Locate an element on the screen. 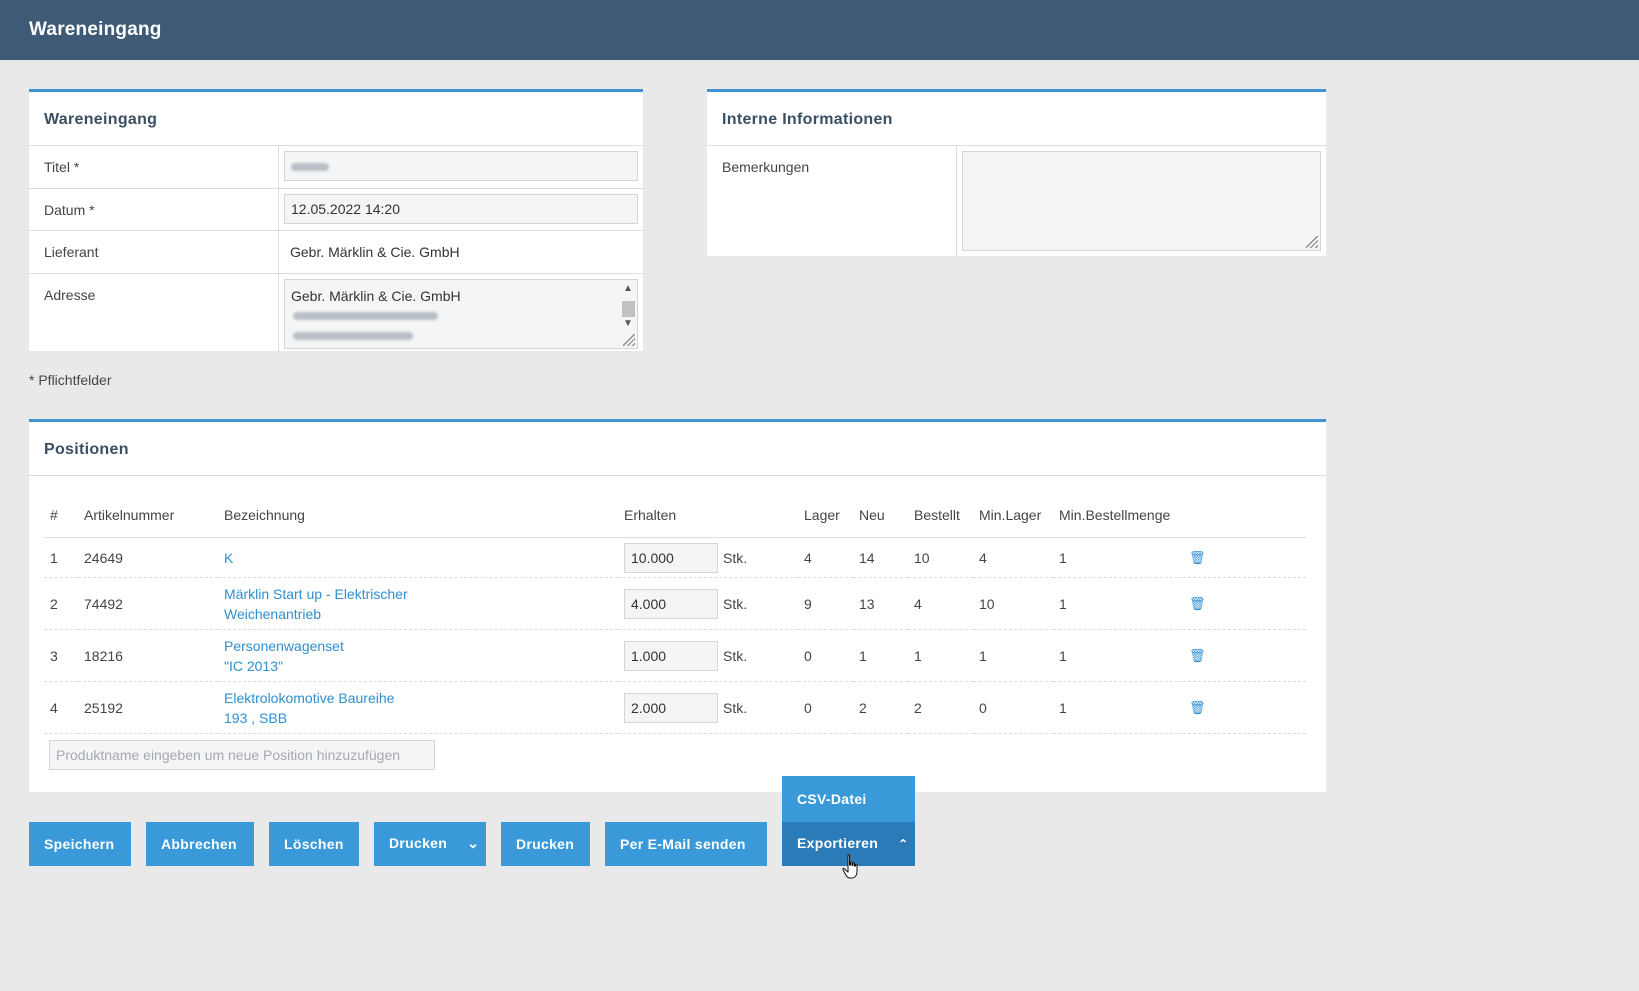  min-stock-value: 10 is located at coordinates (1013, 603).